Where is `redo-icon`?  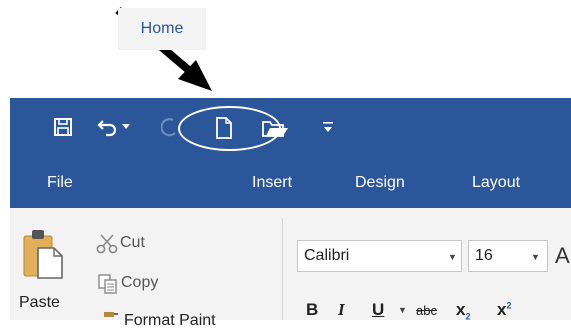
redo-icon is located at coordinates (170, 127).